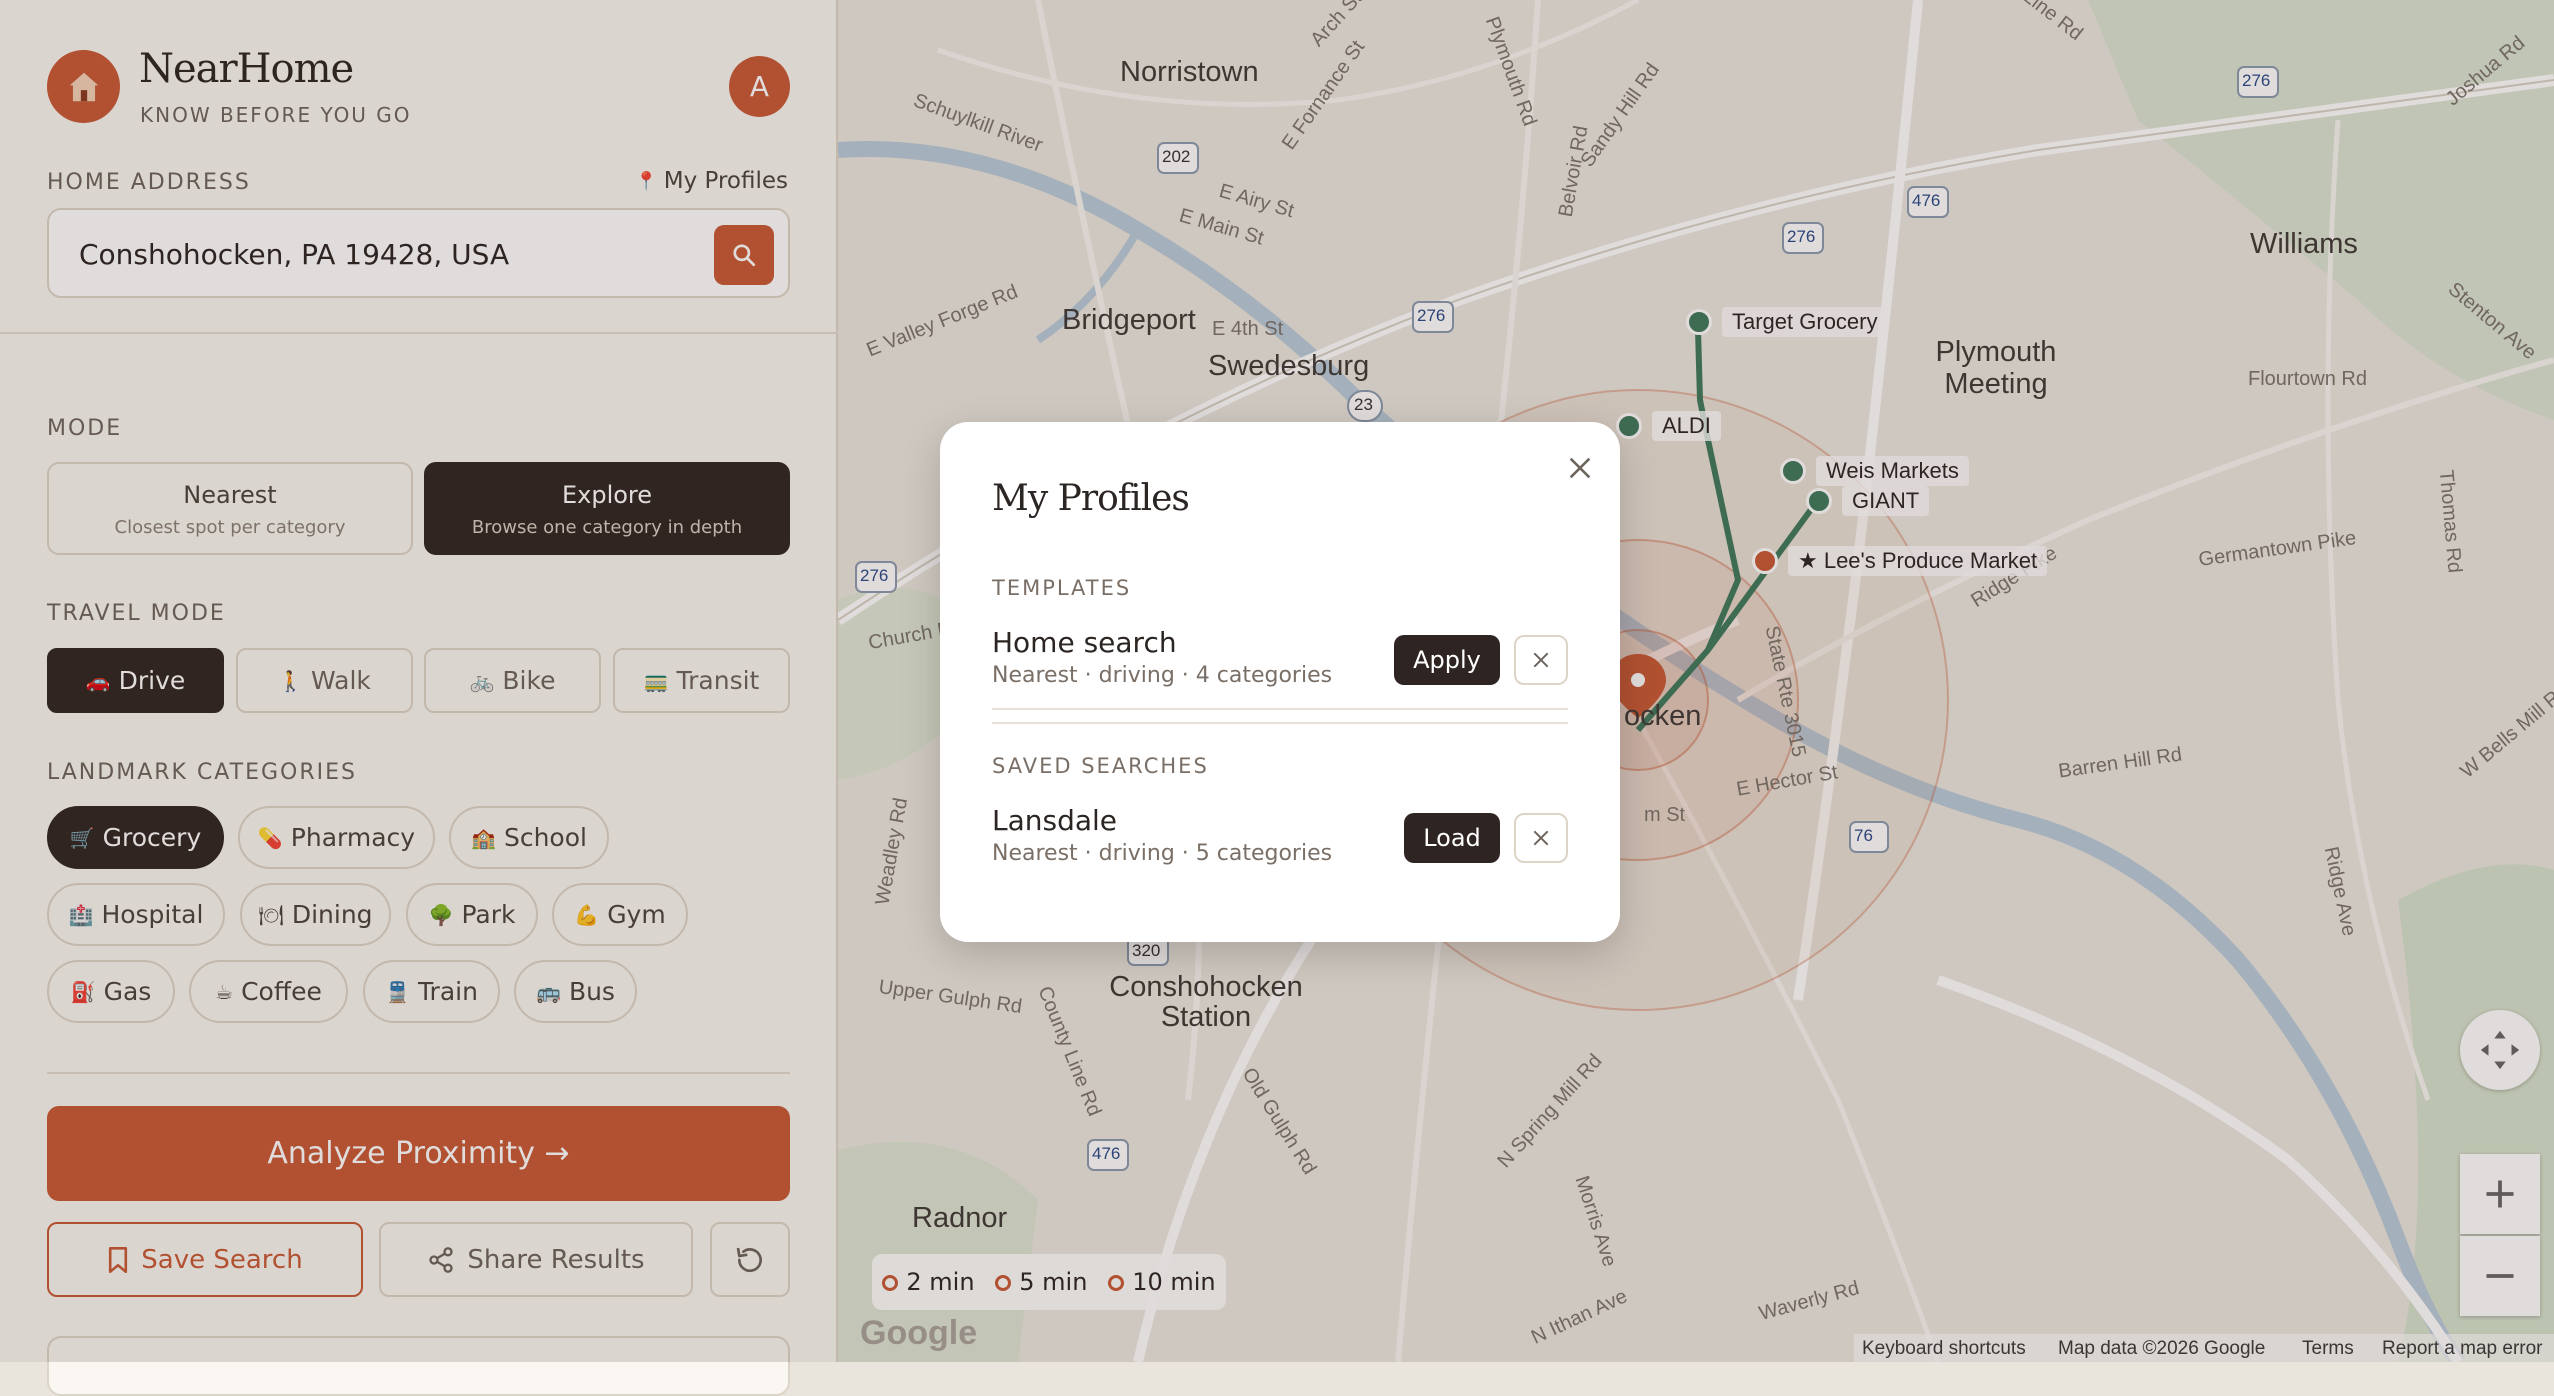 This screenshot has width=2554, height=1396. Describe the element at coordinates (1452, 838) in the screenshot. I see `load-search-button: Load` at that location.